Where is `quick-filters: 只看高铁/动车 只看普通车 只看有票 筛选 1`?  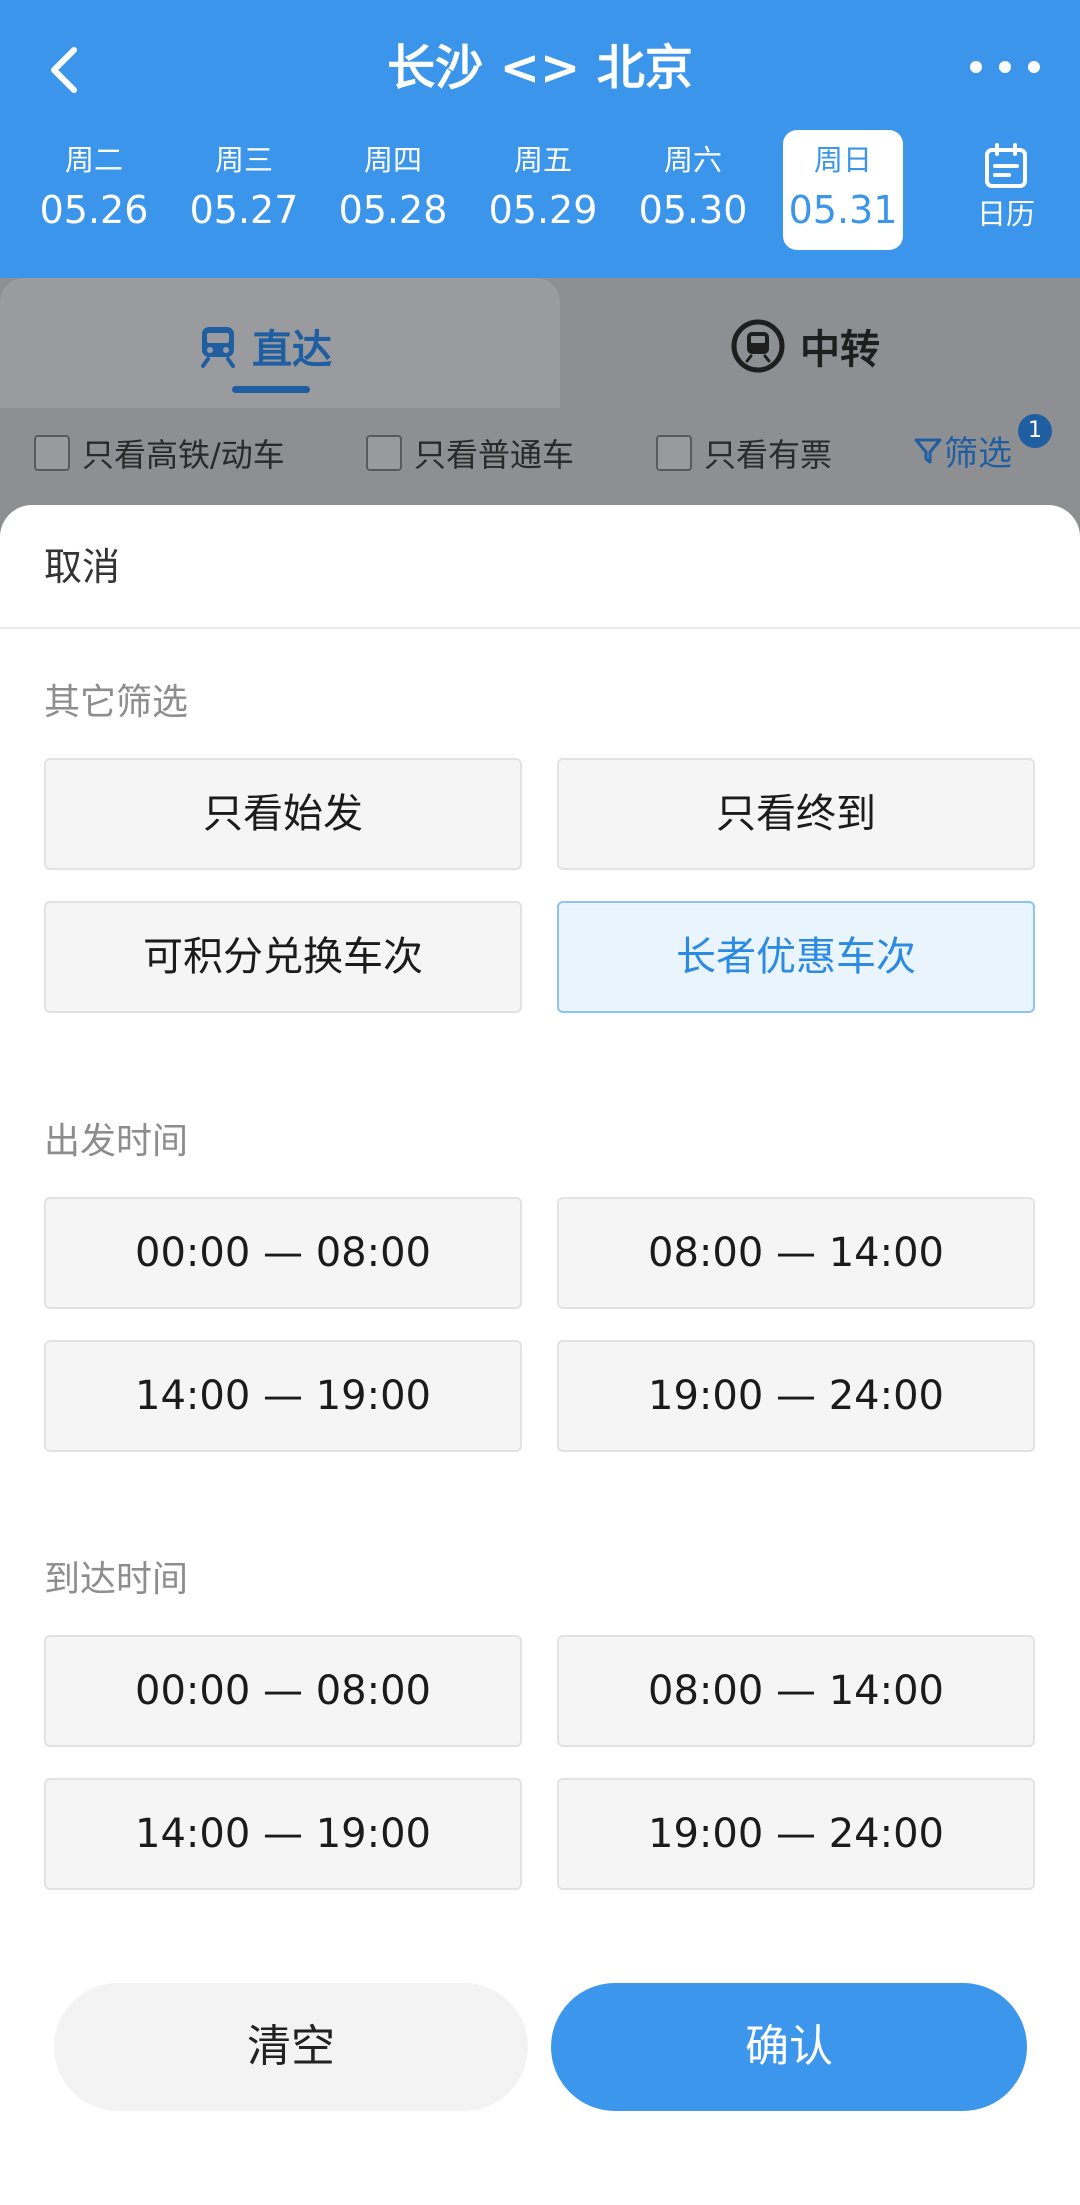 quick-filters: 只看高铁/动车 只看普通车 只看有票 筛选 1 is located at coordinates (540, 451).